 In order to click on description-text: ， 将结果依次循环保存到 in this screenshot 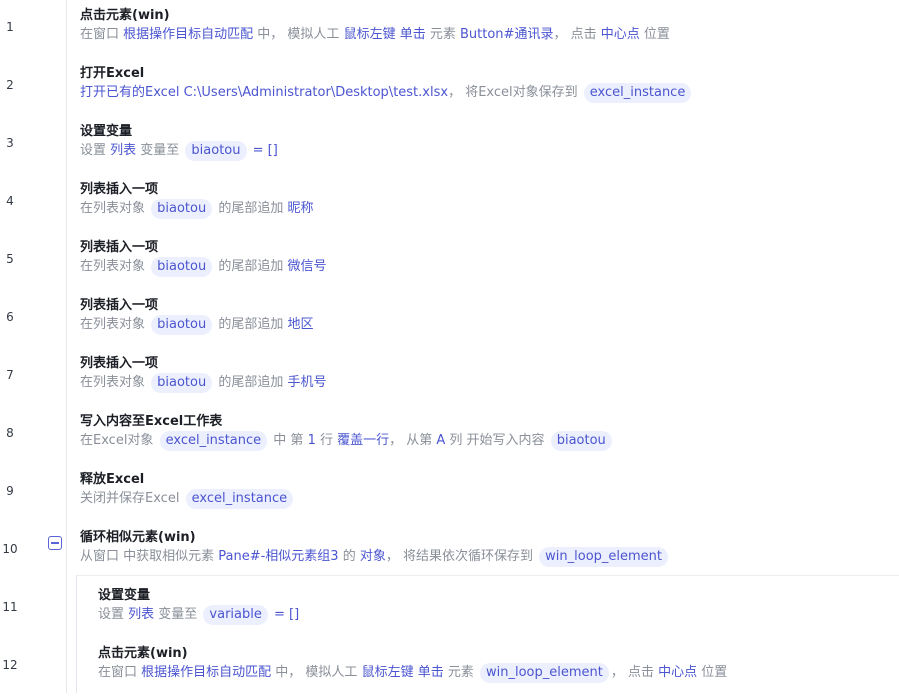, I will do `click(461, 556)`.